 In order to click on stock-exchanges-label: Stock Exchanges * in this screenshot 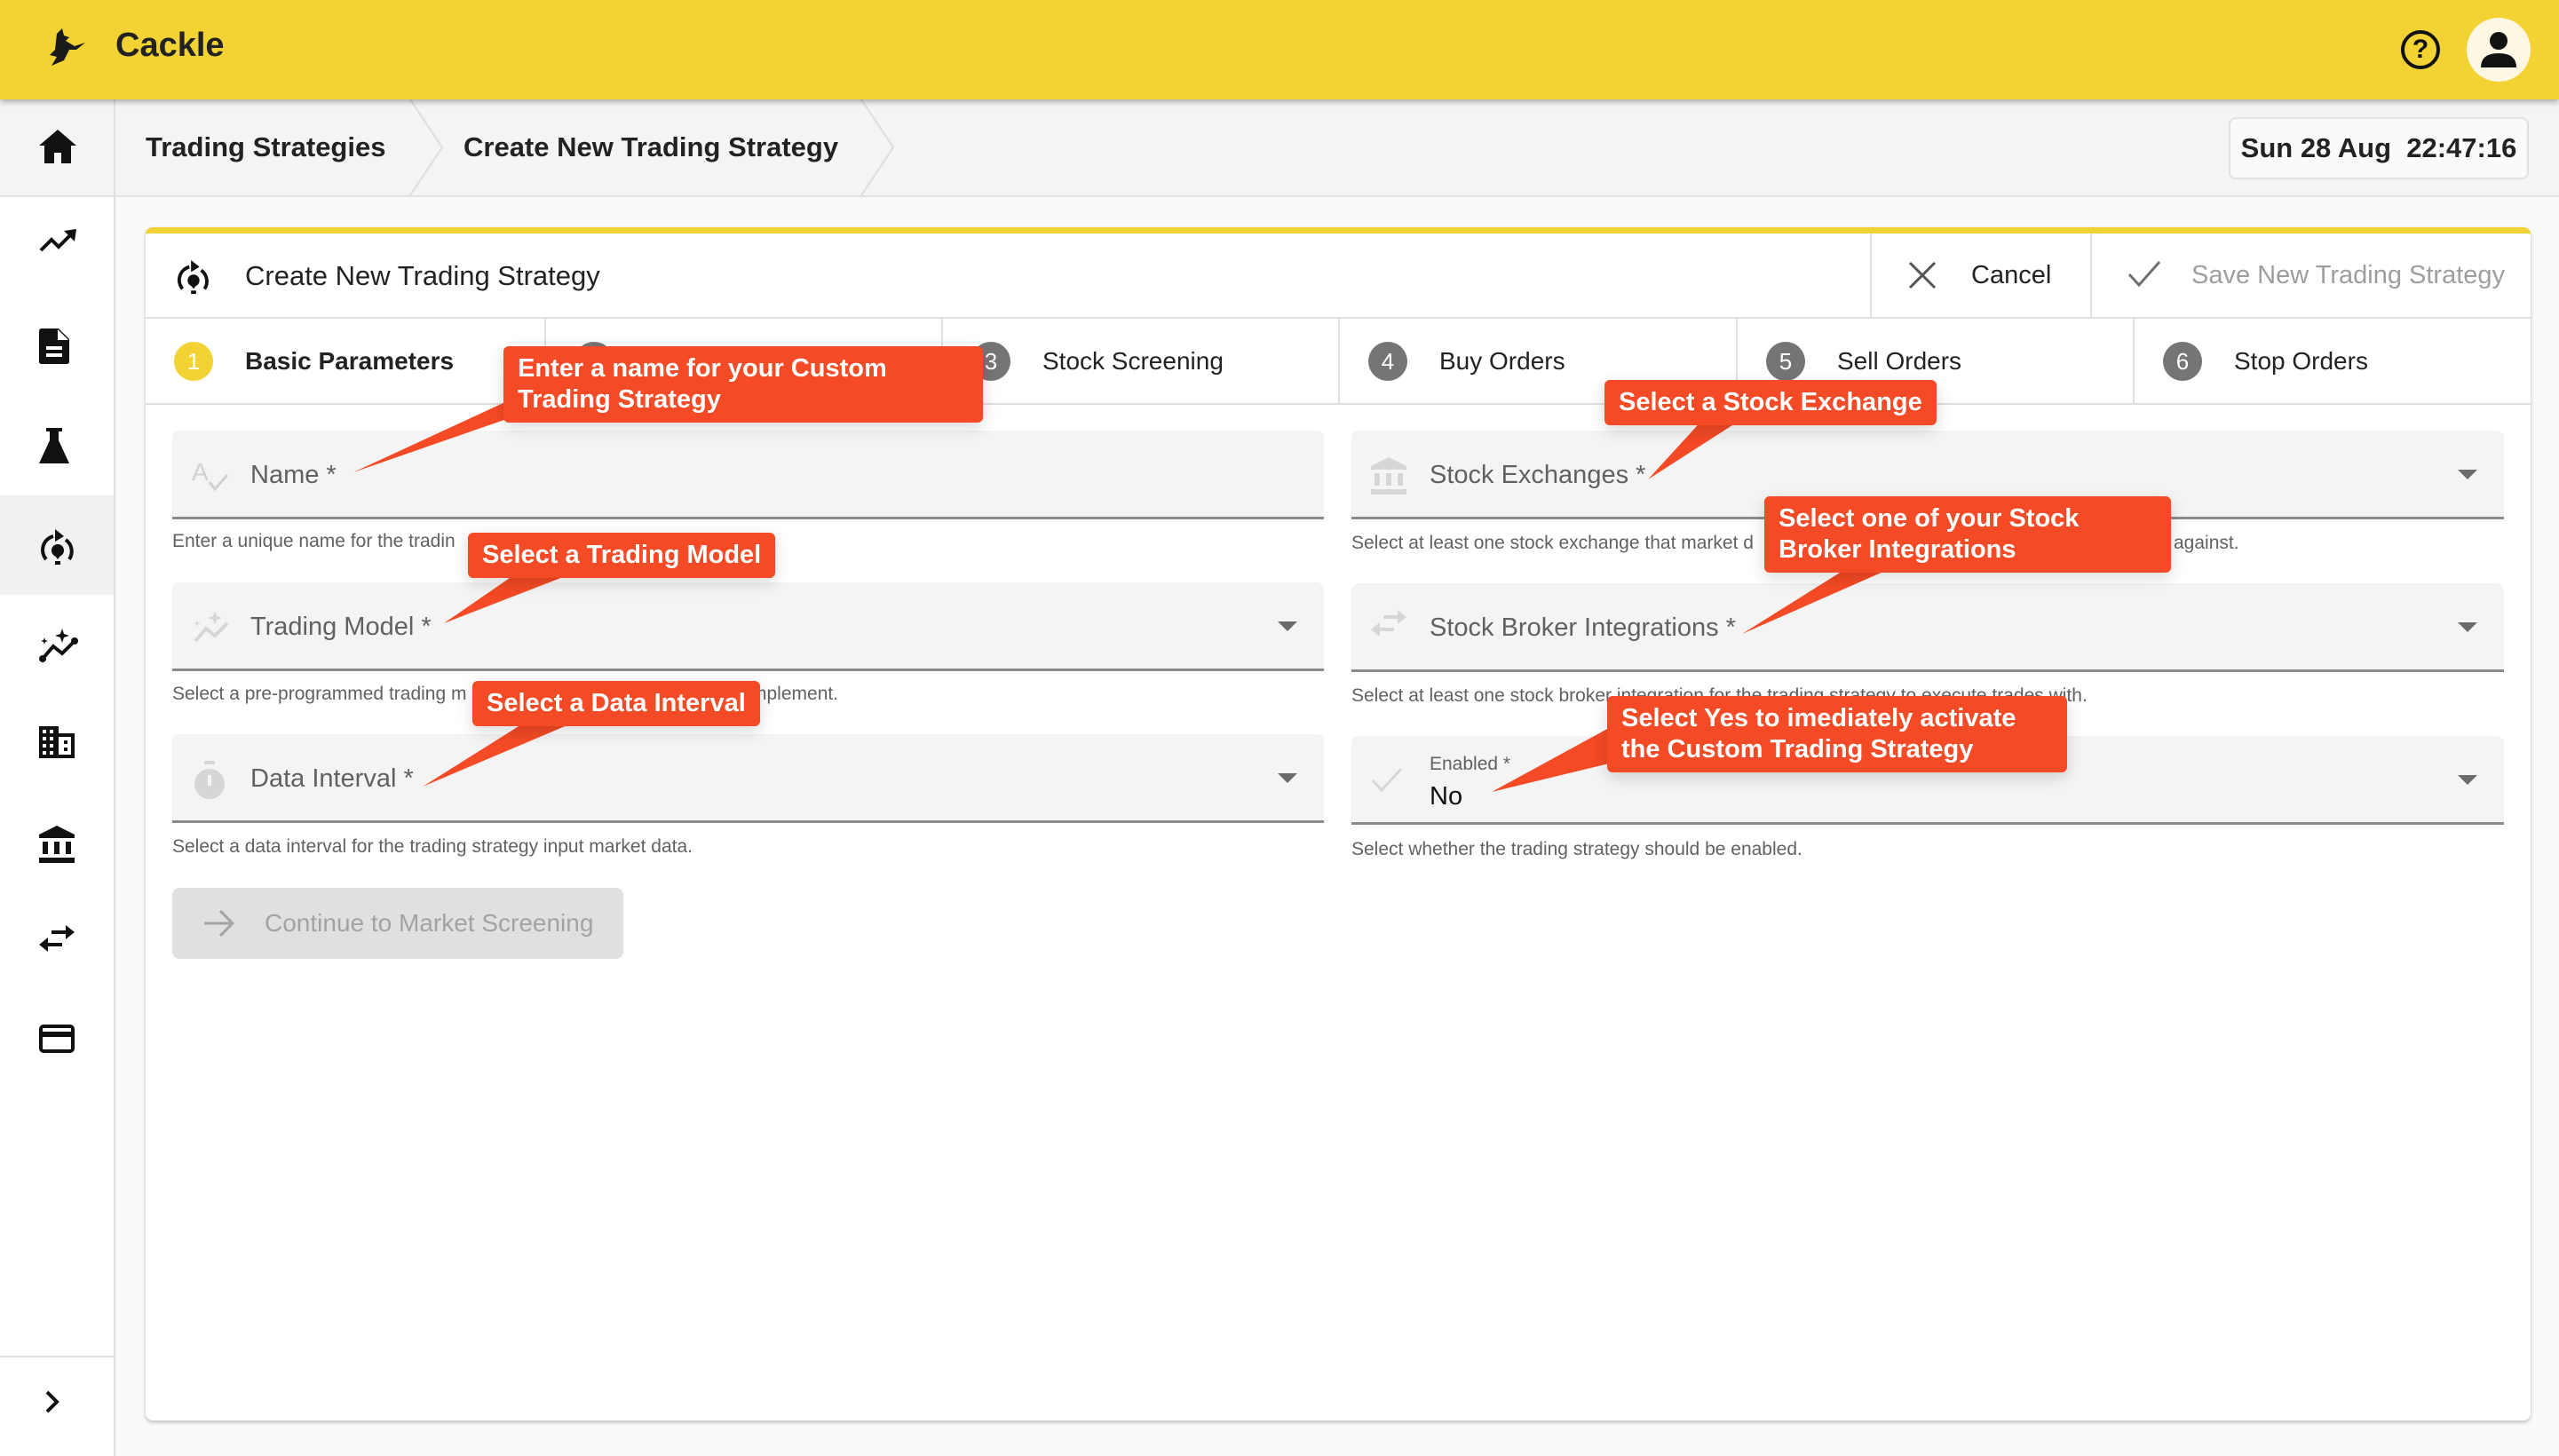, I will do `click(1538, 475)`.